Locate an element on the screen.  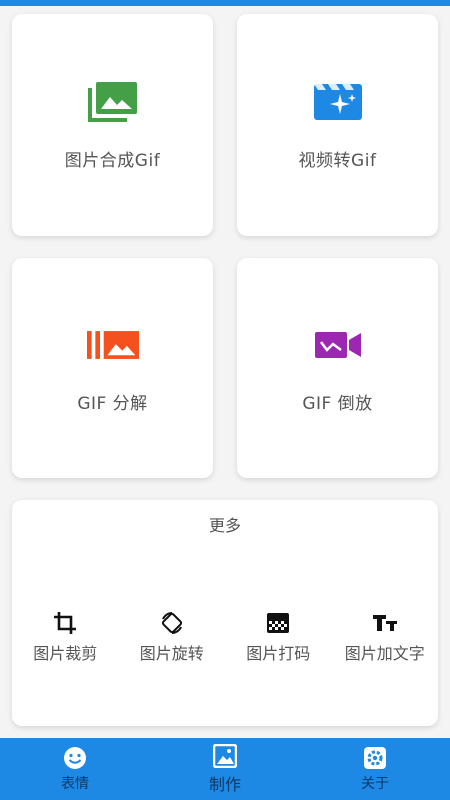
video-to-gif-card: 视频转Gif is located at coordinates (337, 125).